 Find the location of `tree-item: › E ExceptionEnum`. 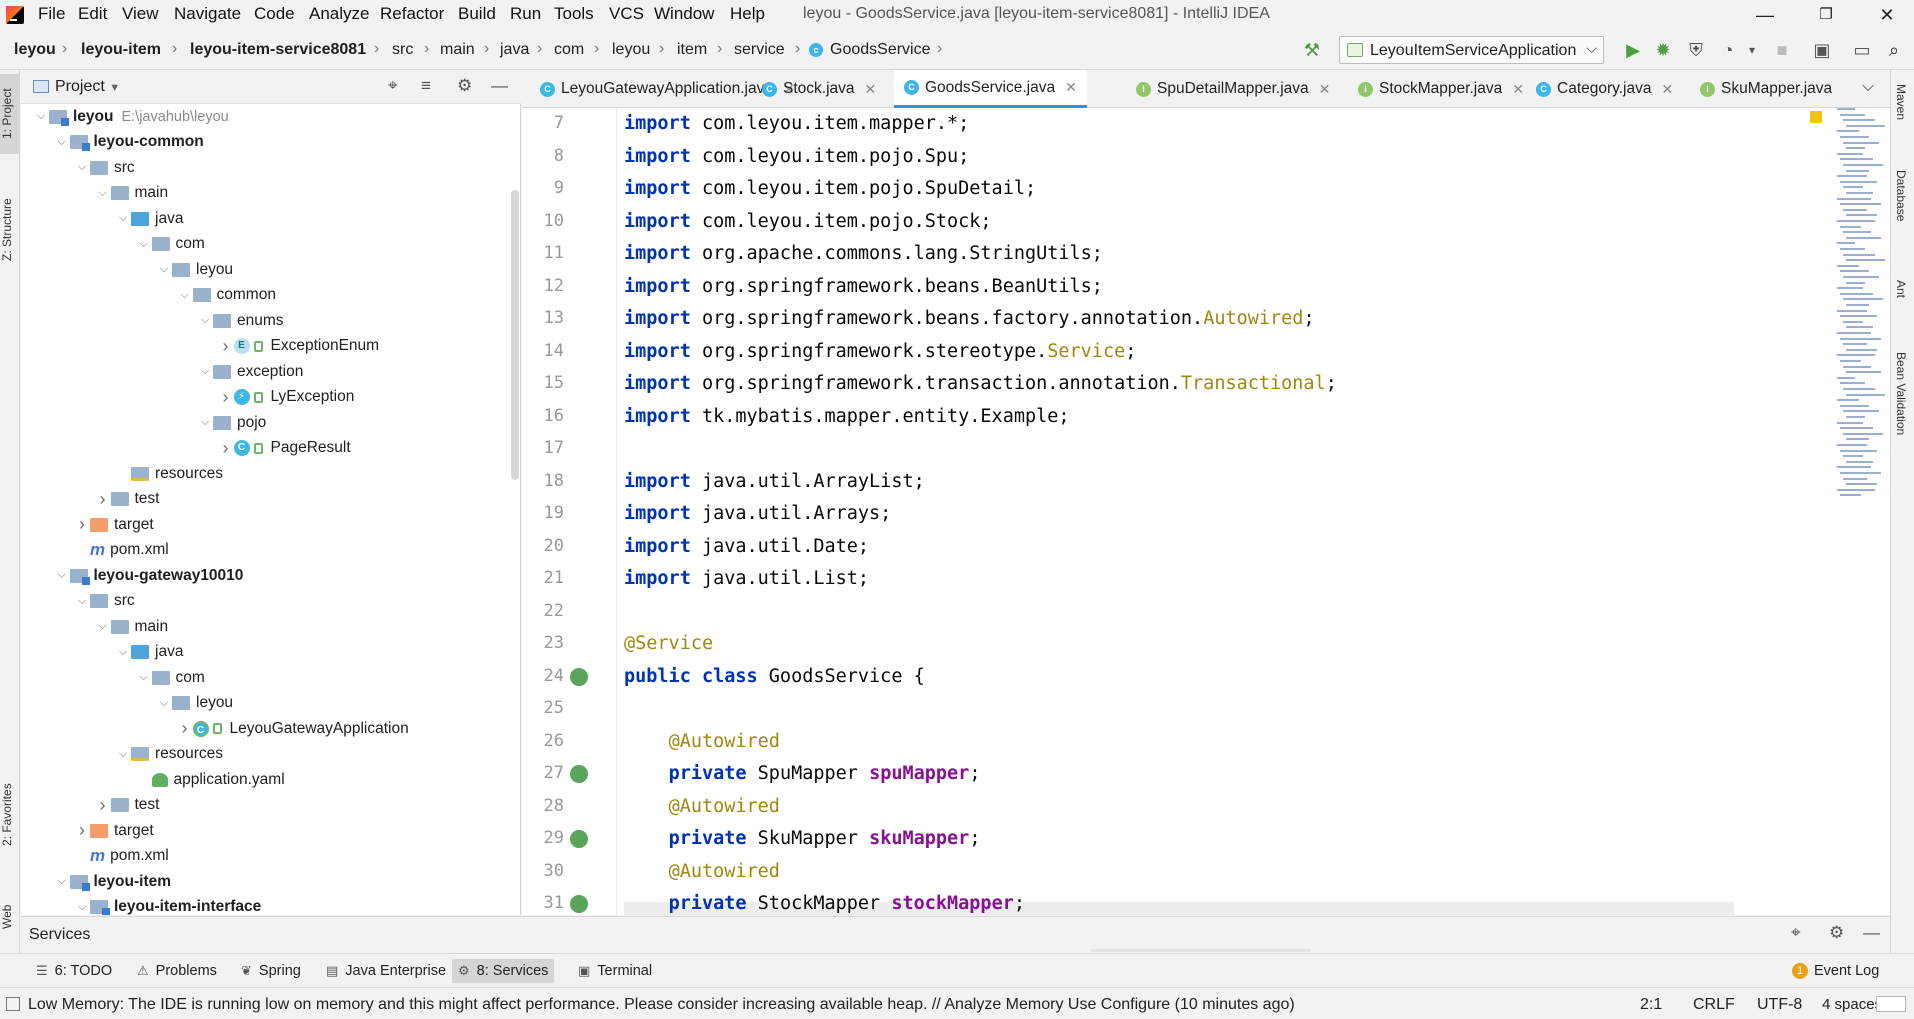

tree-item: › E ExceptionEnum is located at coordinates (299, 346).